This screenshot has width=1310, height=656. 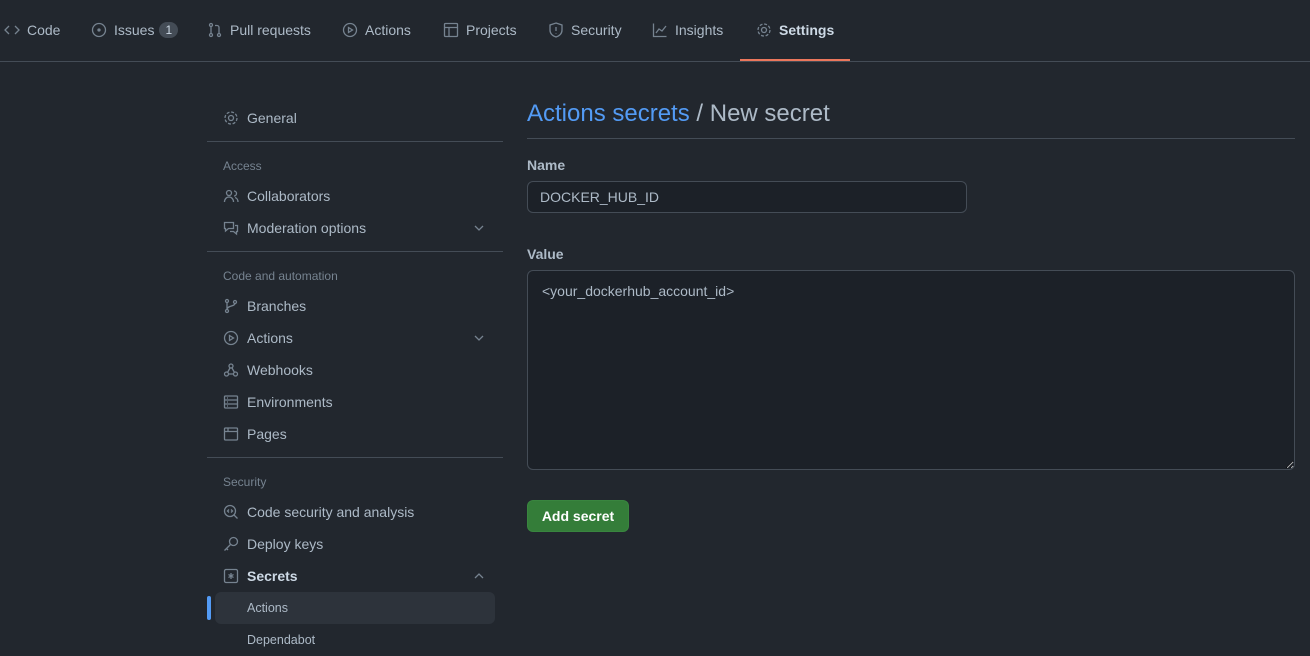 I want to click on key-asterisk-icon, so click(x=231, y=576).